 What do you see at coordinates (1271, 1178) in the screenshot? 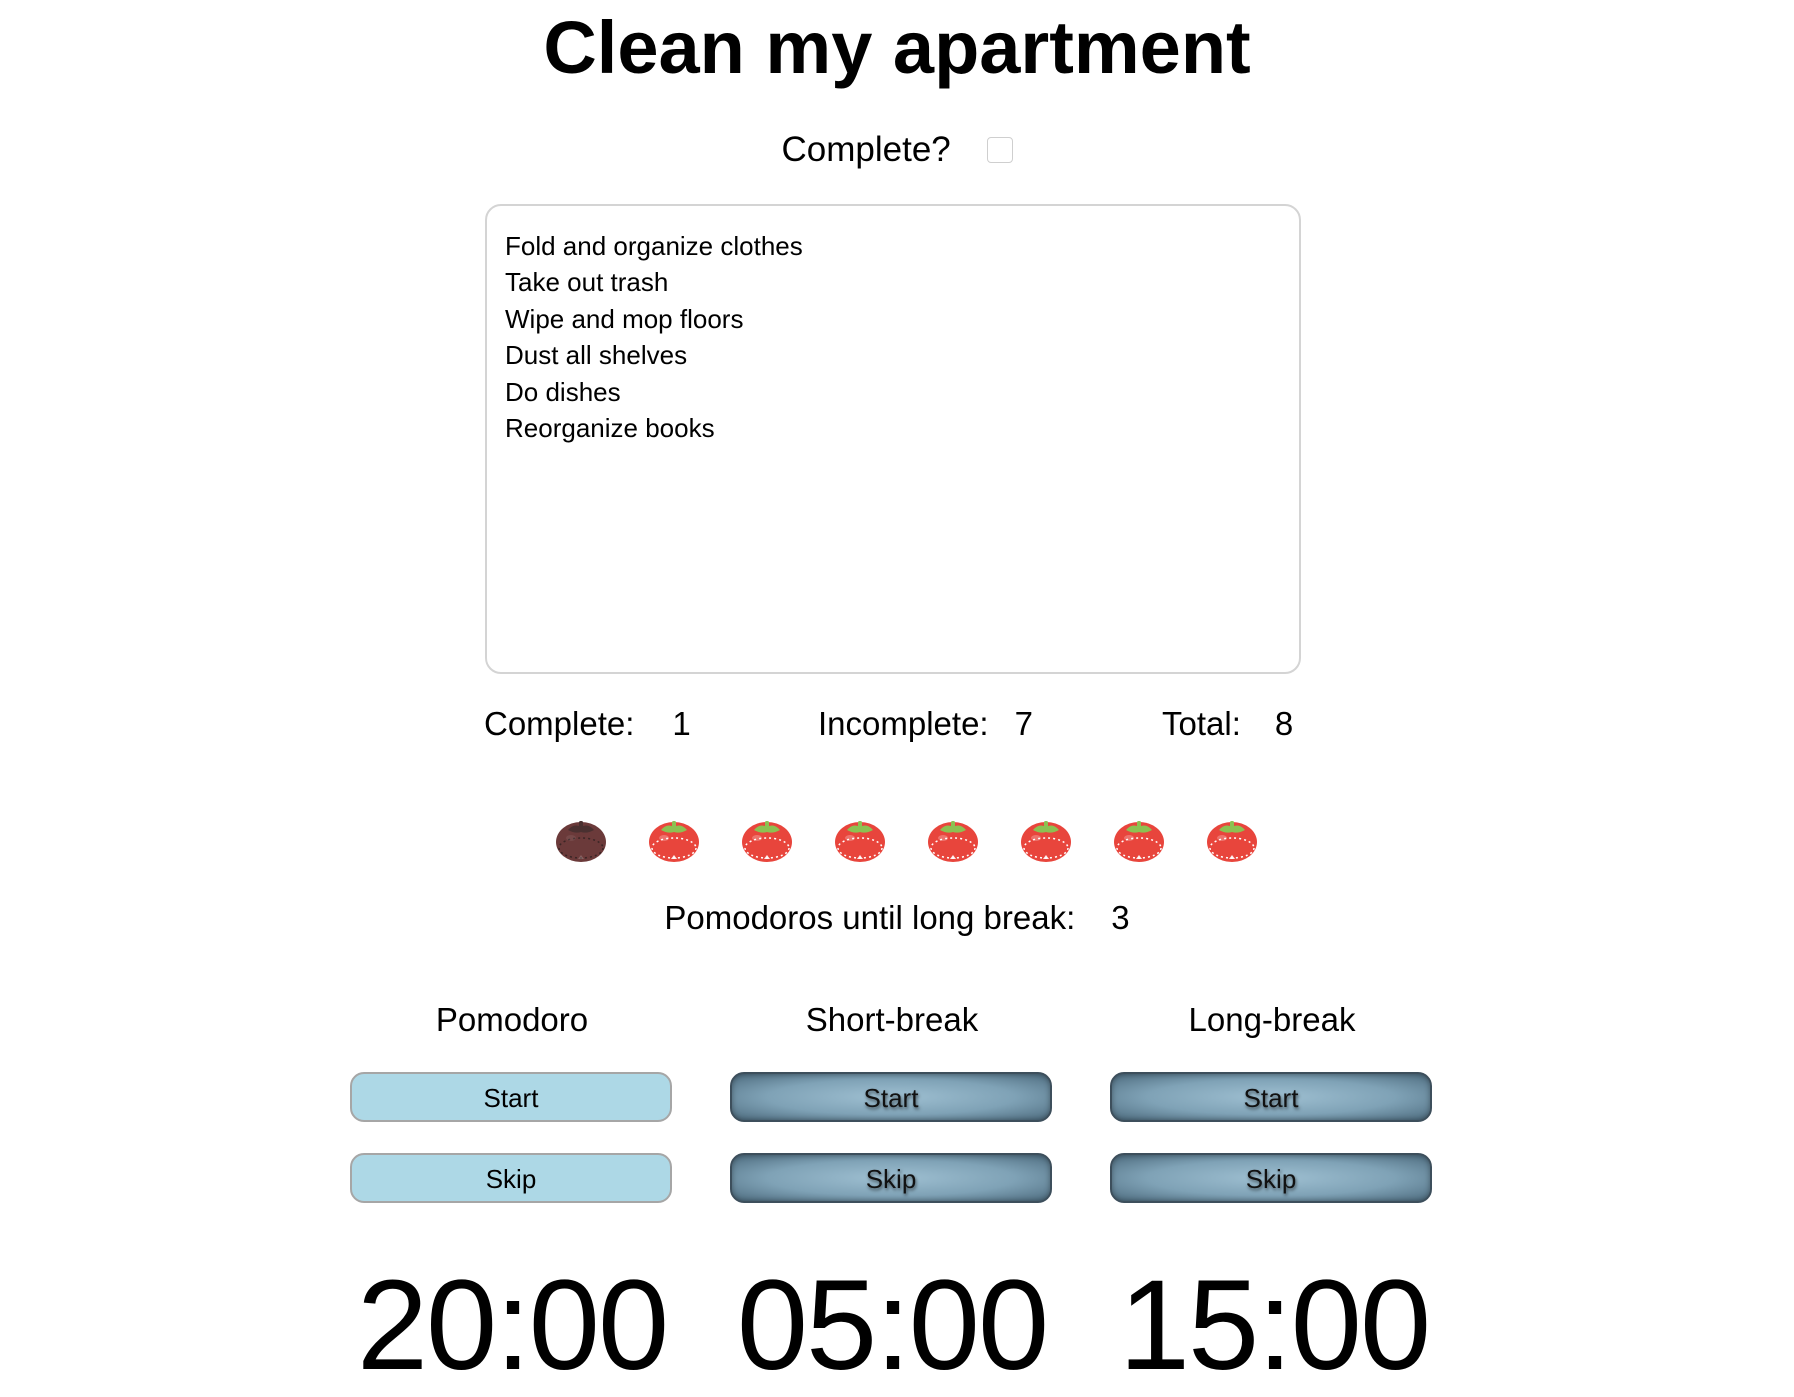
I see `long-break-skip-button: Skip` at bounding box center [1271, 1178].